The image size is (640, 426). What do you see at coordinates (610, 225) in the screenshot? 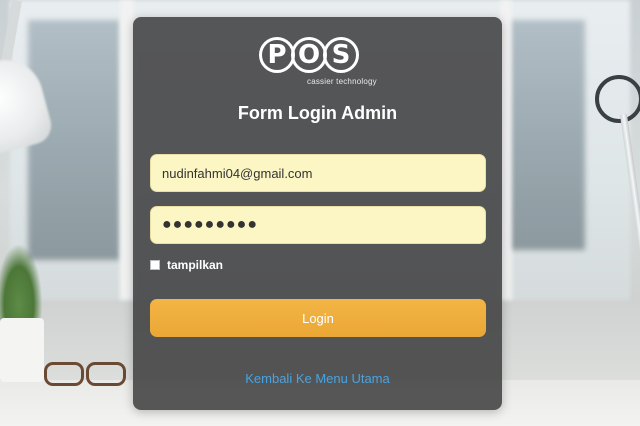
I see `background-lamp-right` at bounding box center [610, 225].